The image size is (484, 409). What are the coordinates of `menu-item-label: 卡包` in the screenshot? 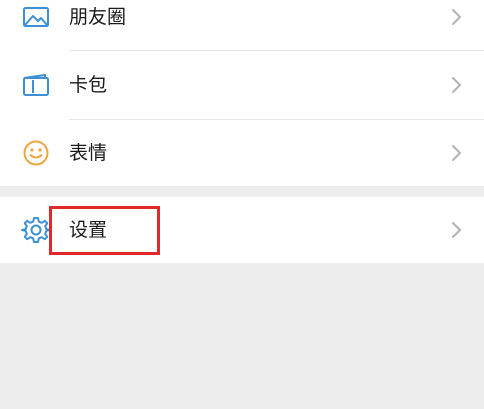 It's located at (88, 85).